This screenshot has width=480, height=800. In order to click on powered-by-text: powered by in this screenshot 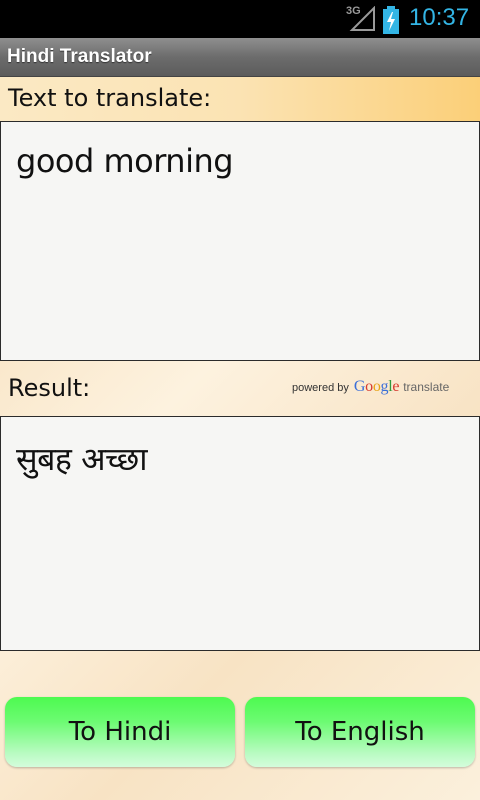, I will do `click(320, 388)`.